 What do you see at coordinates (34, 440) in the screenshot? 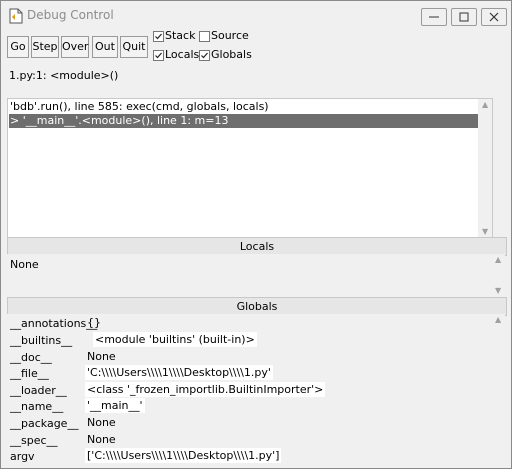
I see `global-name: __spec__` at bounding box center [34, 440].